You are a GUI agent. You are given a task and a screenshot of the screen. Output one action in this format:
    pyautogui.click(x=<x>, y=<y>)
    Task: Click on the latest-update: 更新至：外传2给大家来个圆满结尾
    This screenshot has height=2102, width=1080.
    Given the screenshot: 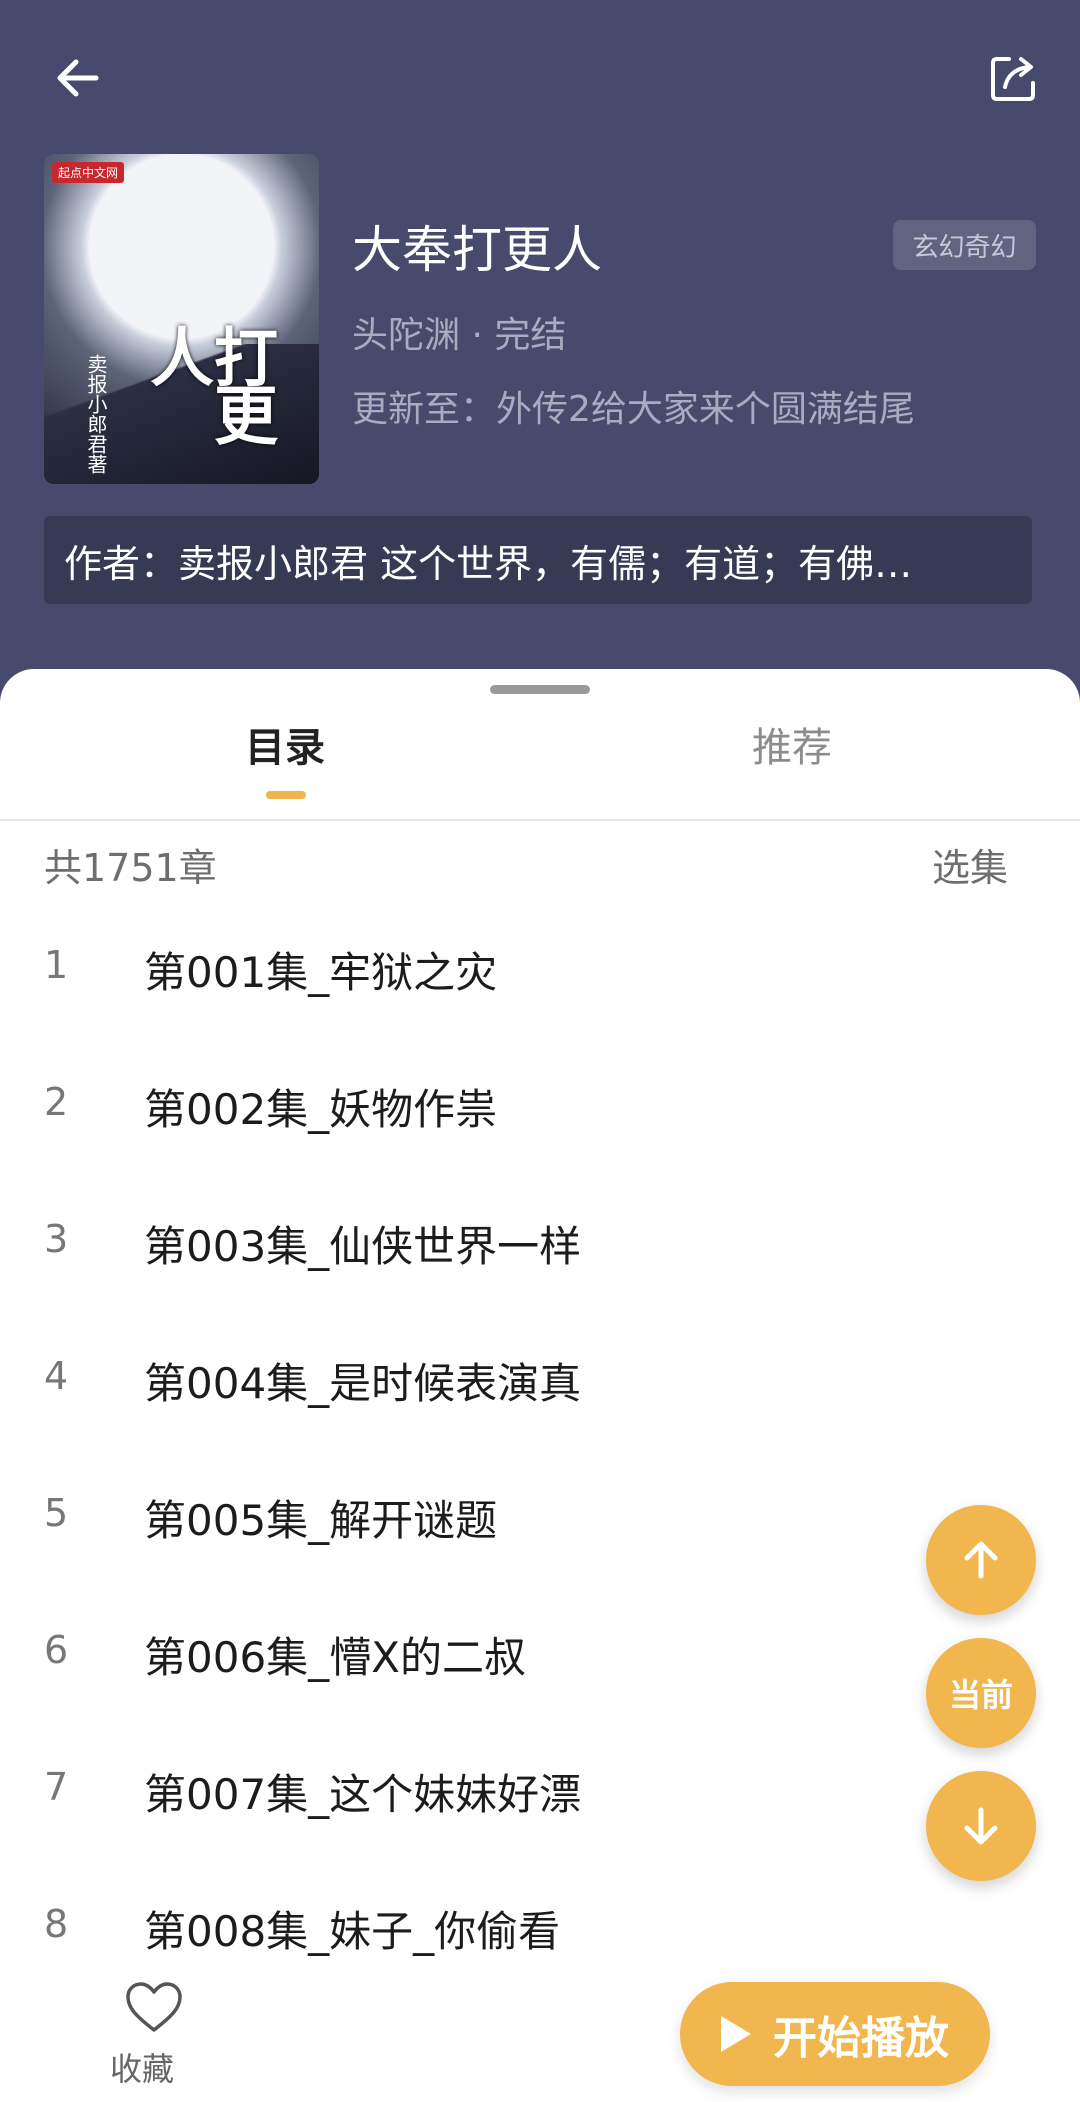 What is the action you would take?
    pyautogui.click(x=633, y=409)
    